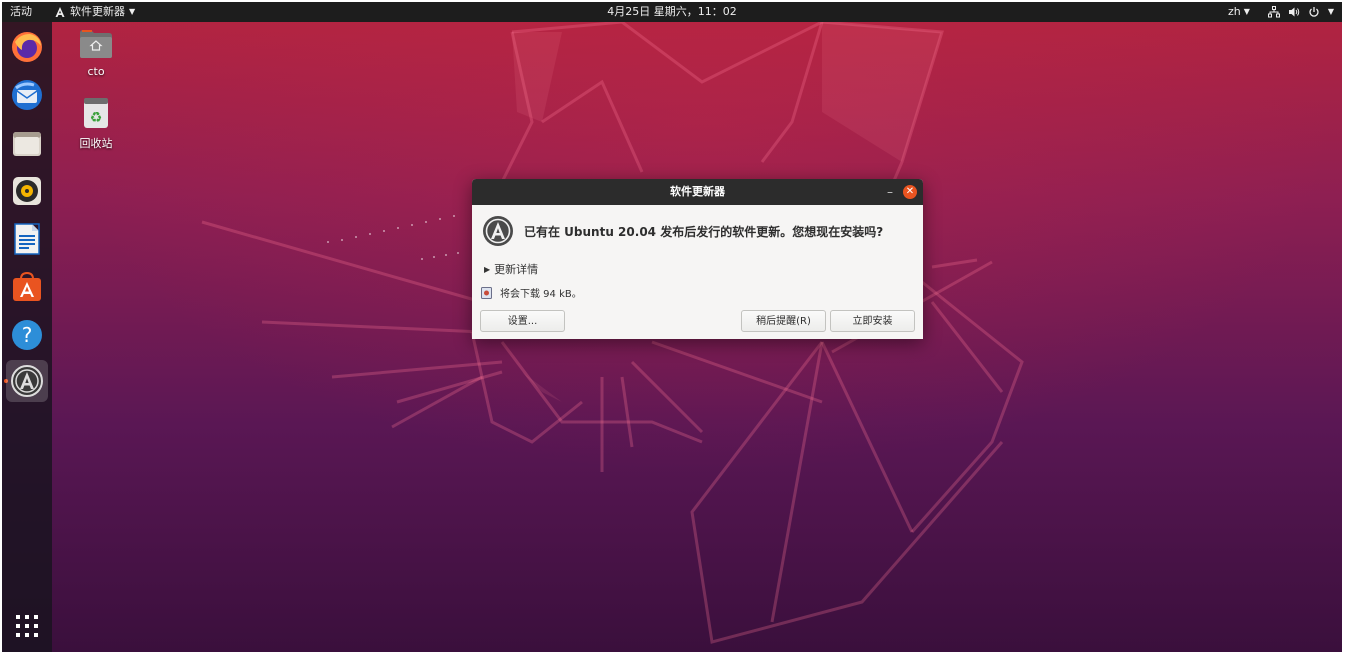 The width and height of the screenshot is (1345, 654). I want to click on system-menu: ▼, so click(1300, 12).